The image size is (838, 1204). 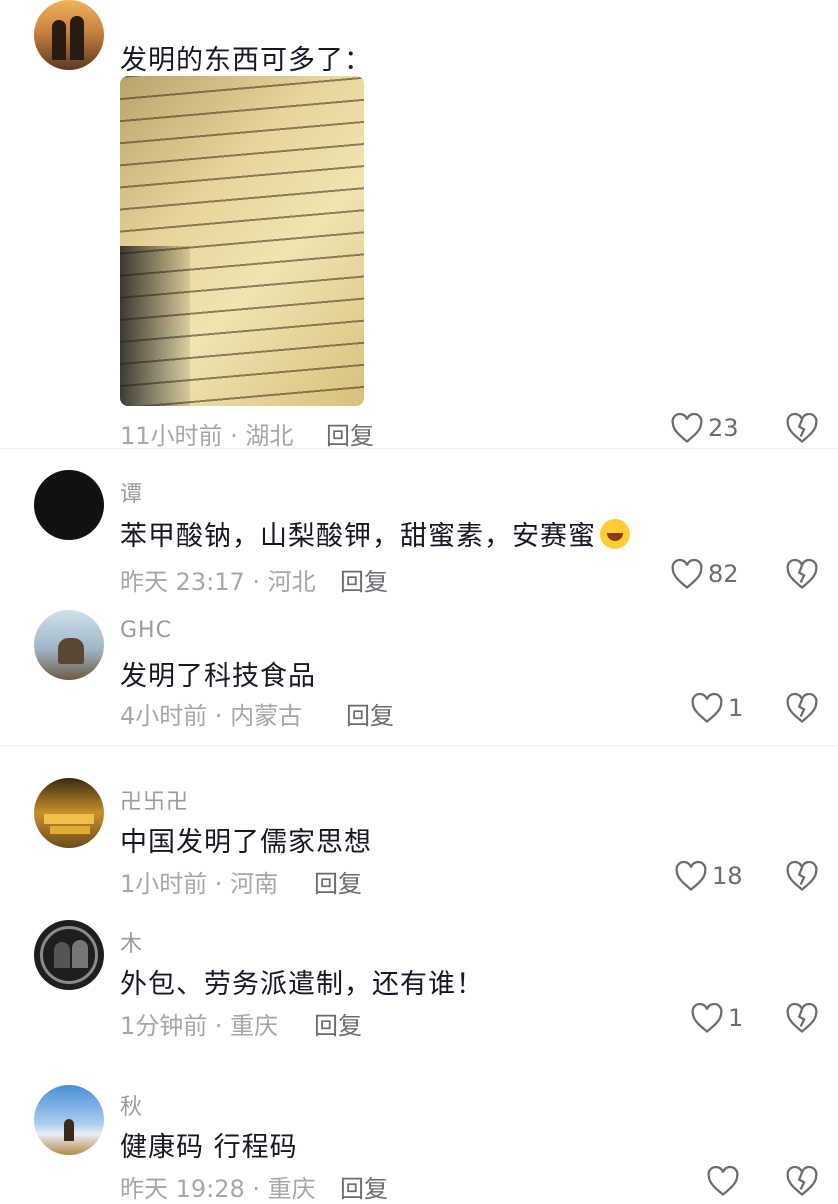 What do you see at coordinates (211, 716) in the screenshot?
I see `comment-time-location: 4小时前 · 内蒙古` at bounding box center [211, 716].